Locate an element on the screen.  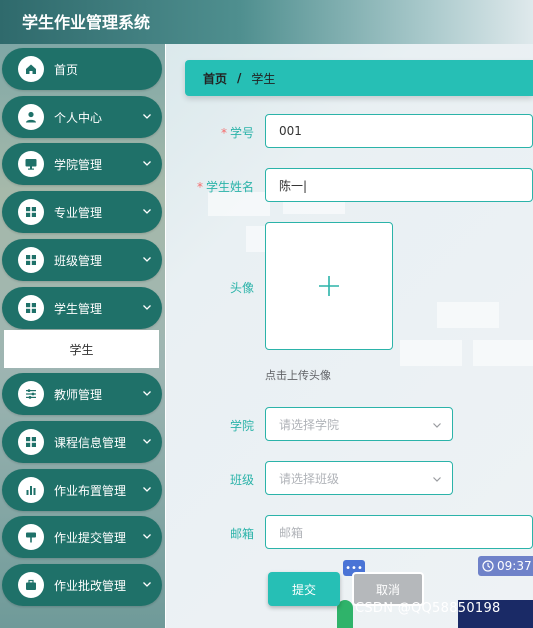
app-title: 学生作业管理系统 is located at coordinates (86, 22).